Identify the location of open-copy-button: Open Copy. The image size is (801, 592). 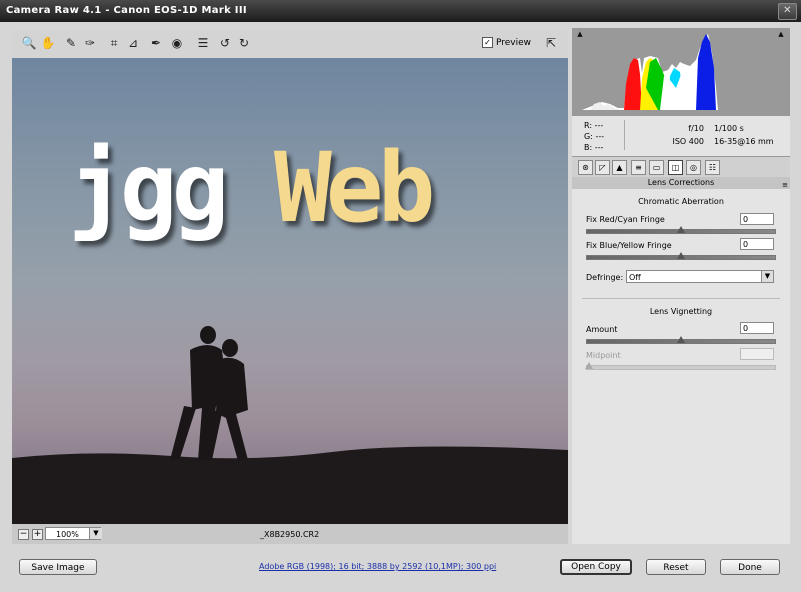
(596, 567).